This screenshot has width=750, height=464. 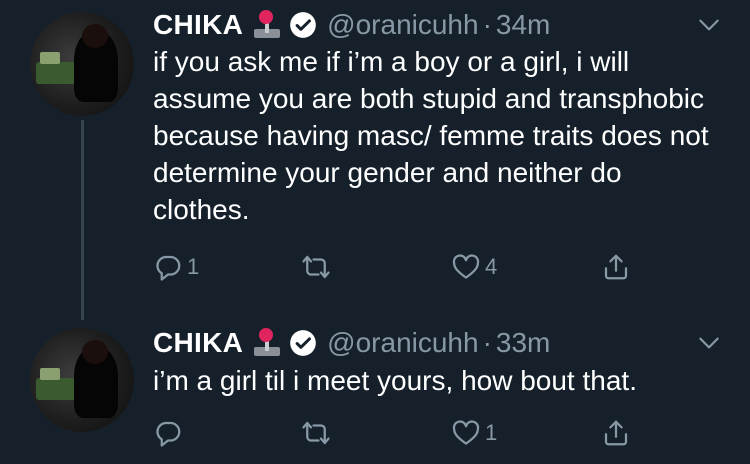 I want to click on like-button: 4, so click(x=474, y=267).